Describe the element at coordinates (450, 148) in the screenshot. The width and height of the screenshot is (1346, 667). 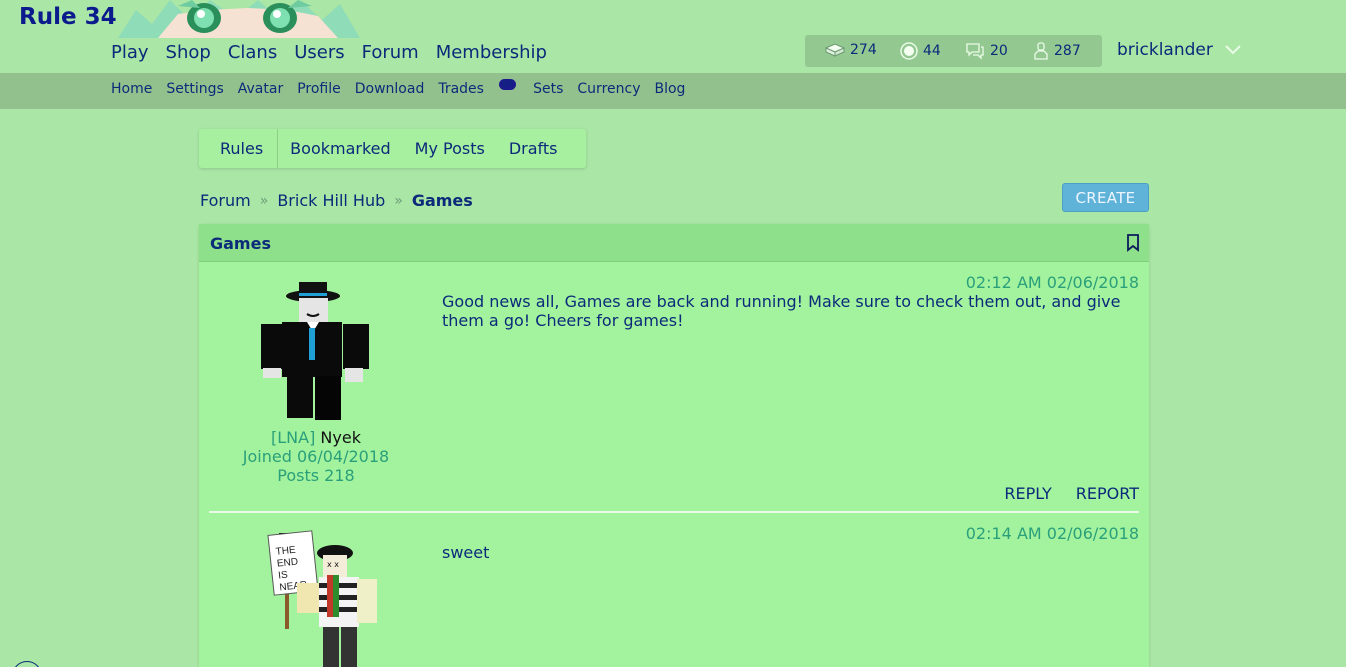
I see `tab-my-posts: My Posts` at that location.